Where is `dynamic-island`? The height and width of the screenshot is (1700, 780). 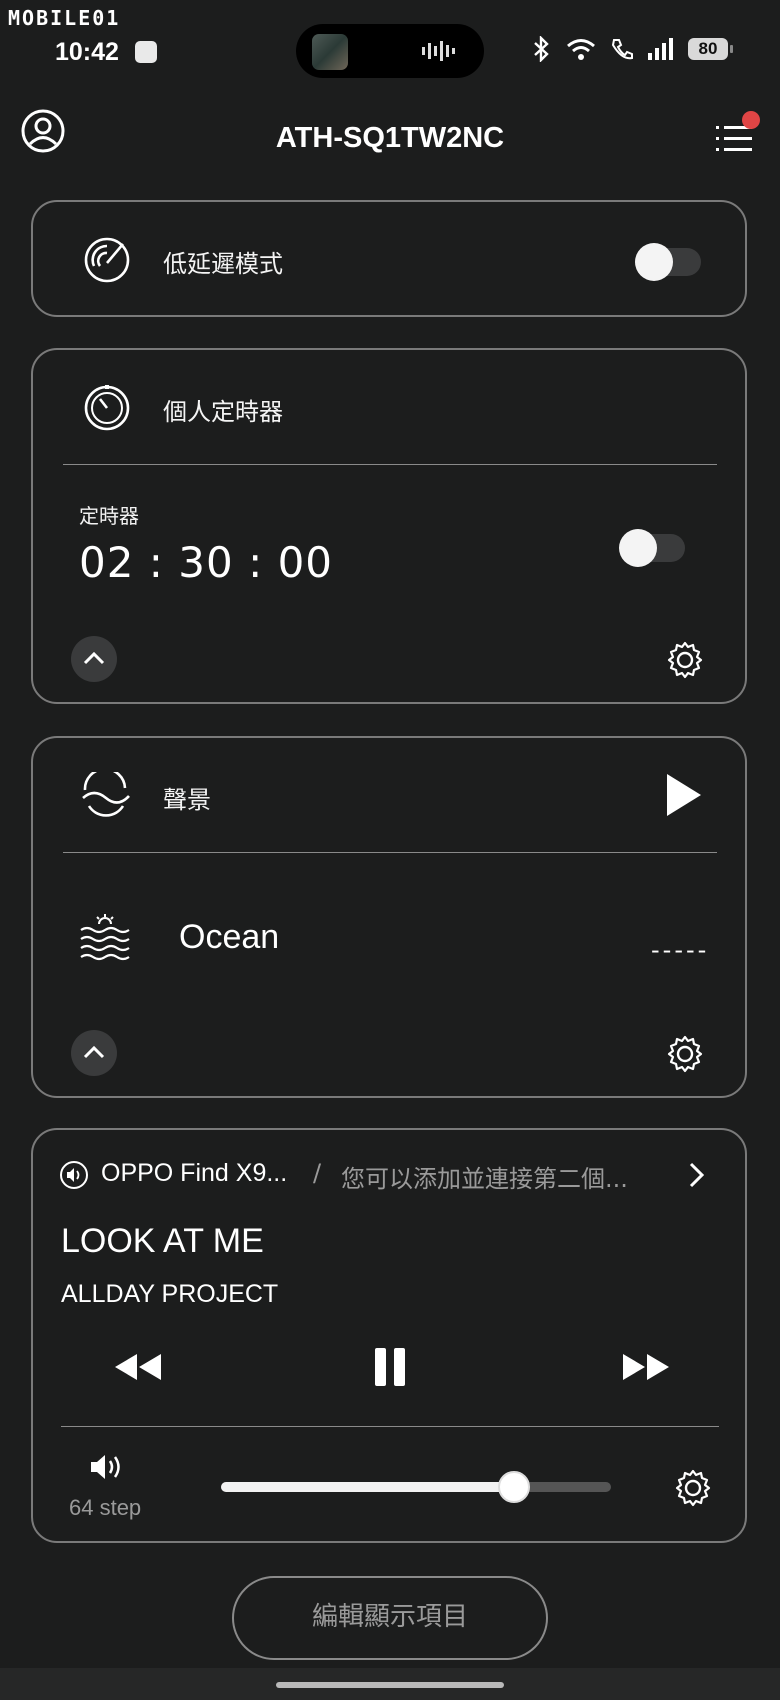 dynamic-island is located at coordinates (390, 51).